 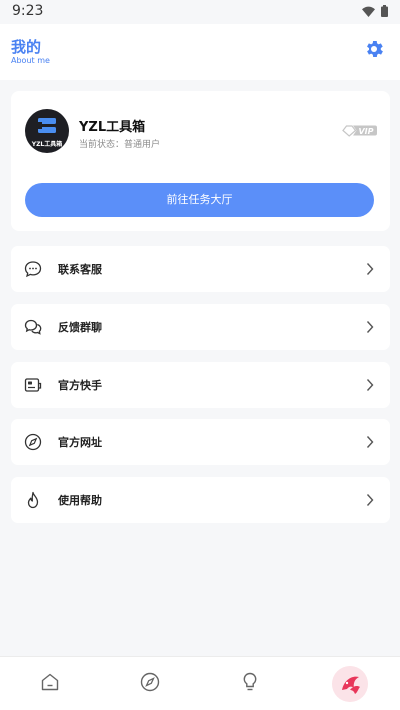 I want to click on nav-home, so click(x=50, y=682).